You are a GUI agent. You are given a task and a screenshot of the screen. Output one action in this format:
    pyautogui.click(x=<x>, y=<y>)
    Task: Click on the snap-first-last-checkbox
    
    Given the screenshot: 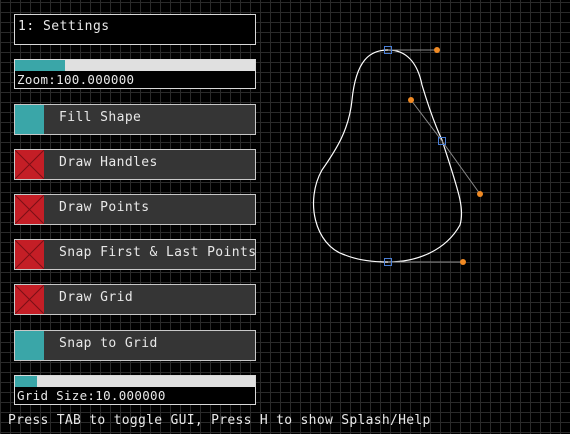 What is the action you would take?
    pyautogui.click(x=29, y=254)
    